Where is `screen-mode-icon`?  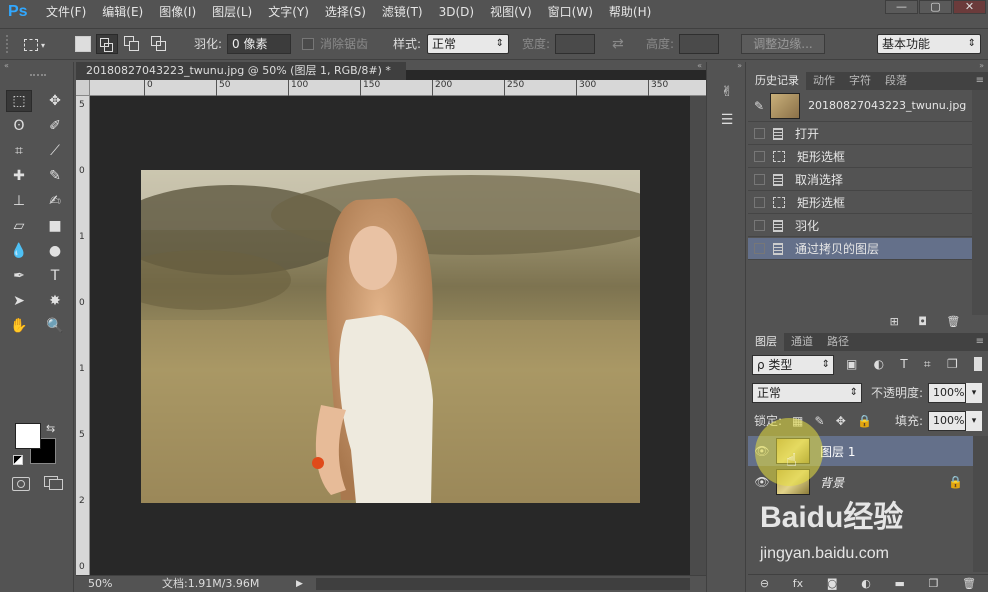 screen-mode-icon is located at coordinates (54, 484).